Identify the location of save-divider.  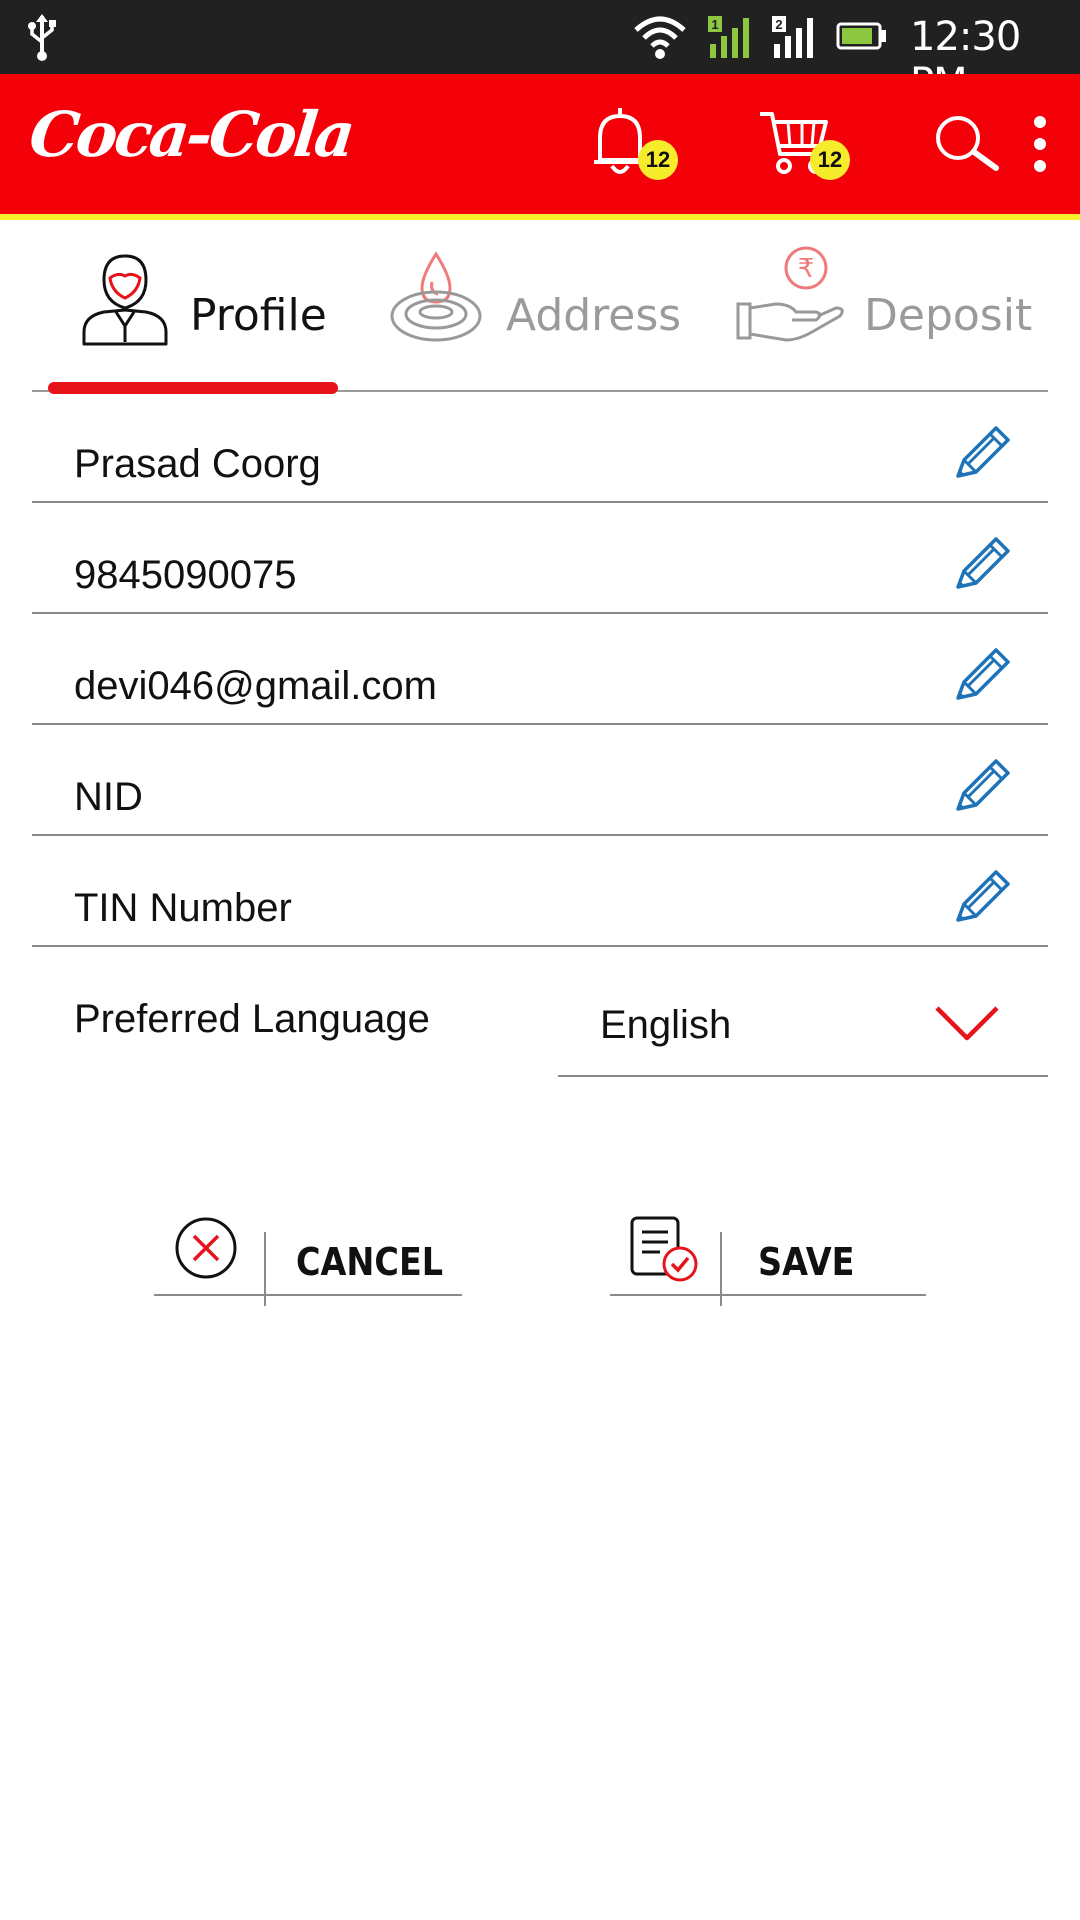
(721, 1269).